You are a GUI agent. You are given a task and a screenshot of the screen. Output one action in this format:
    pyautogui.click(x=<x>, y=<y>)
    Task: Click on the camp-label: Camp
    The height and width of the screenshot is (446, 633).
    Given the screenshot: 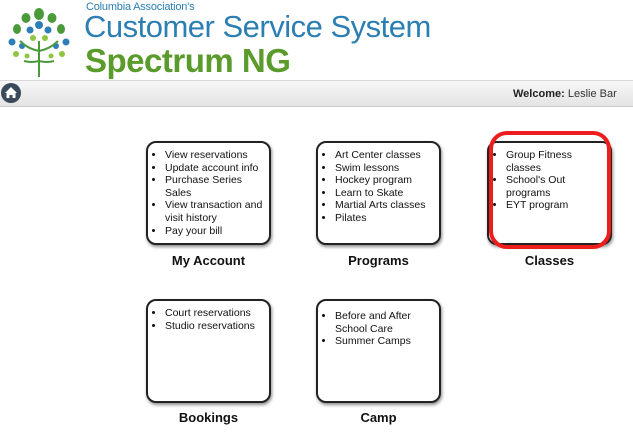 What is the action you would take?
    pyautogui.click(x=378, y=417)
    